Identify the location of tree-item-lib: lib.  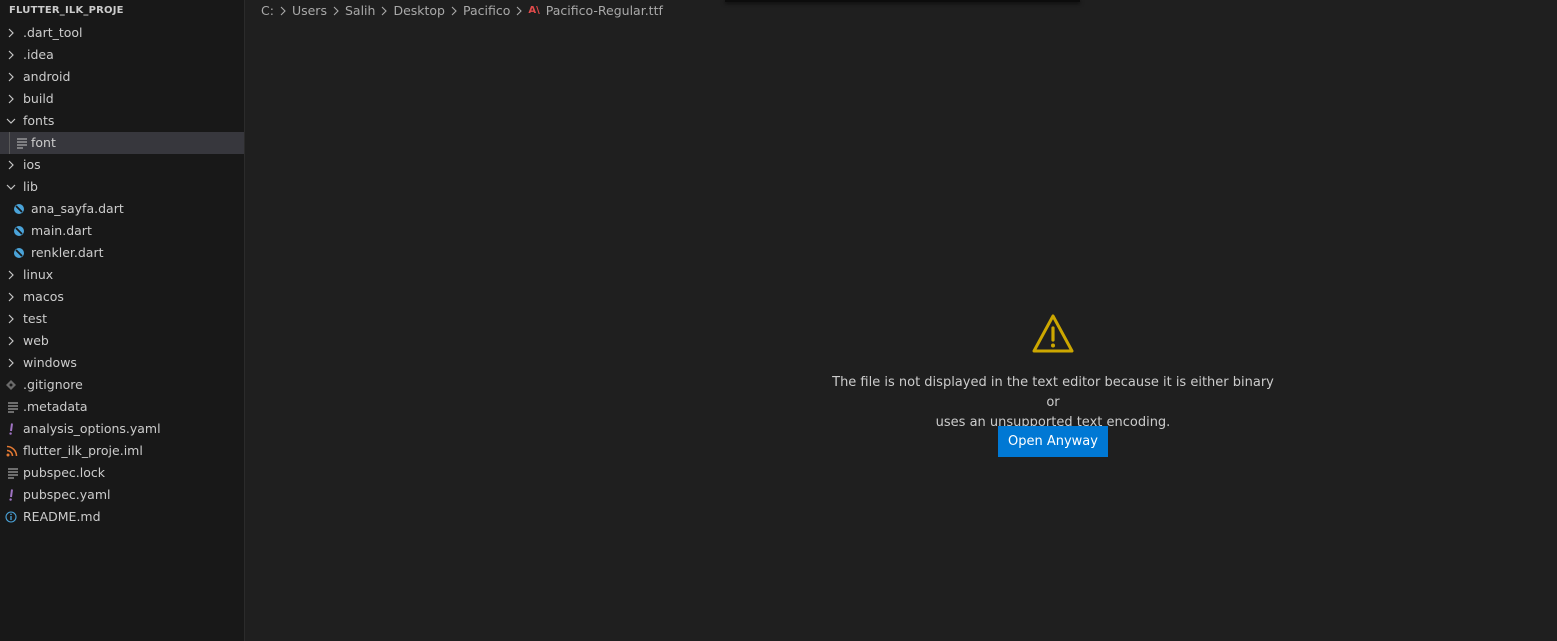
(122, 187).